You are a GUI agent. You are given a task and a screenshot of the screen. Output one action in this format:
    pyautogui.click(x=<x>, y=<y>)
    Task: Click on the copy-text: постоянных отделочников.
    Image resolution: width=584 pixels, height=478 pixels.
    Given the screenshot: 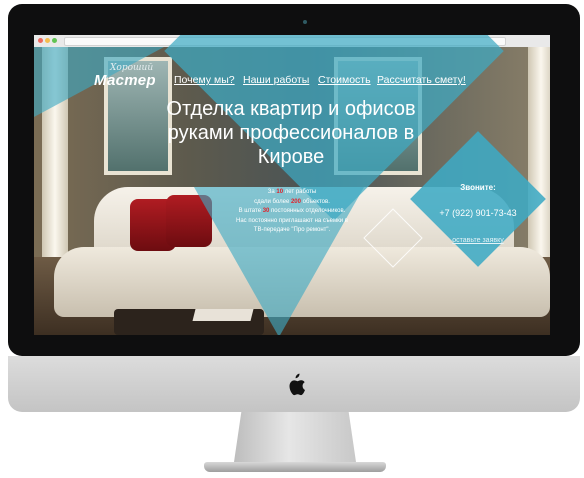 What is the action you would take?
    pyautogui.click(x=307, y=211)
    